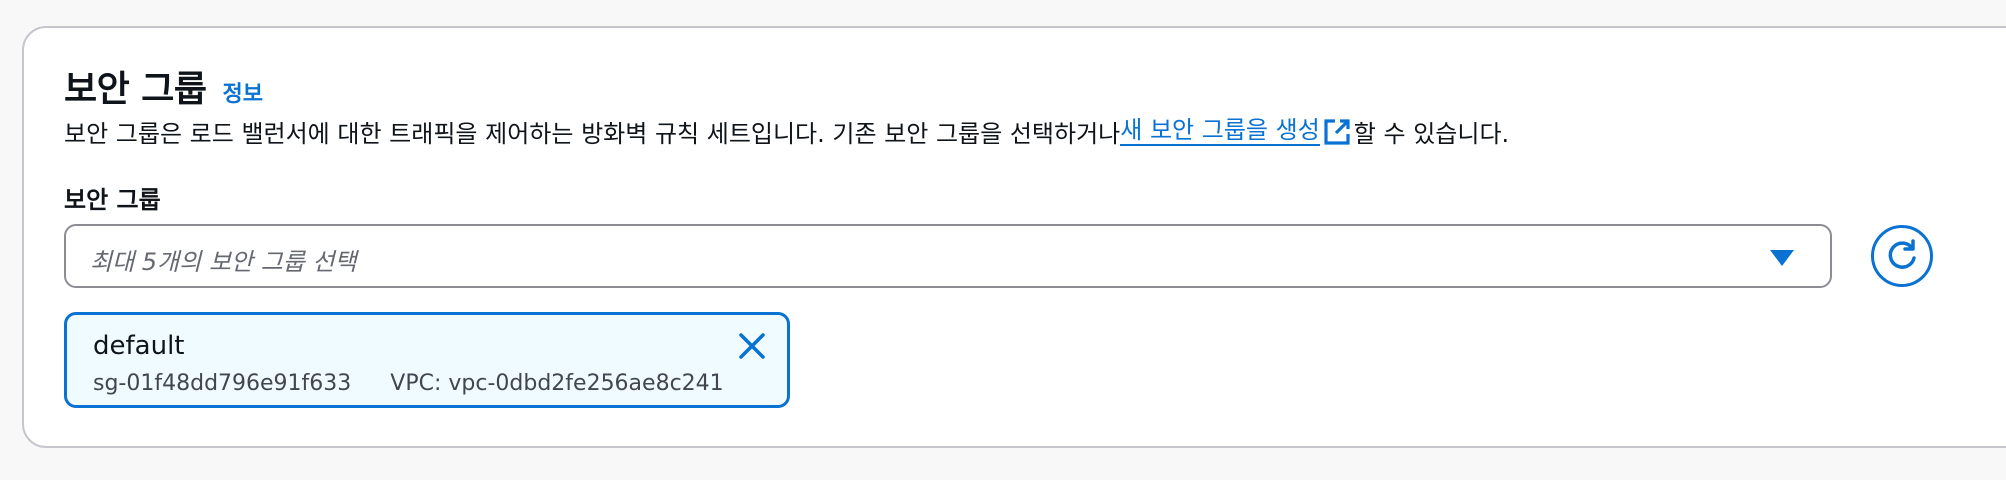 Image resolution: width=2006 pixels, height=480 pixels. What do you see at coordinates (139, 346) in the screenshot?
I see `token-group-name: default` at bounding box center [139, 346].